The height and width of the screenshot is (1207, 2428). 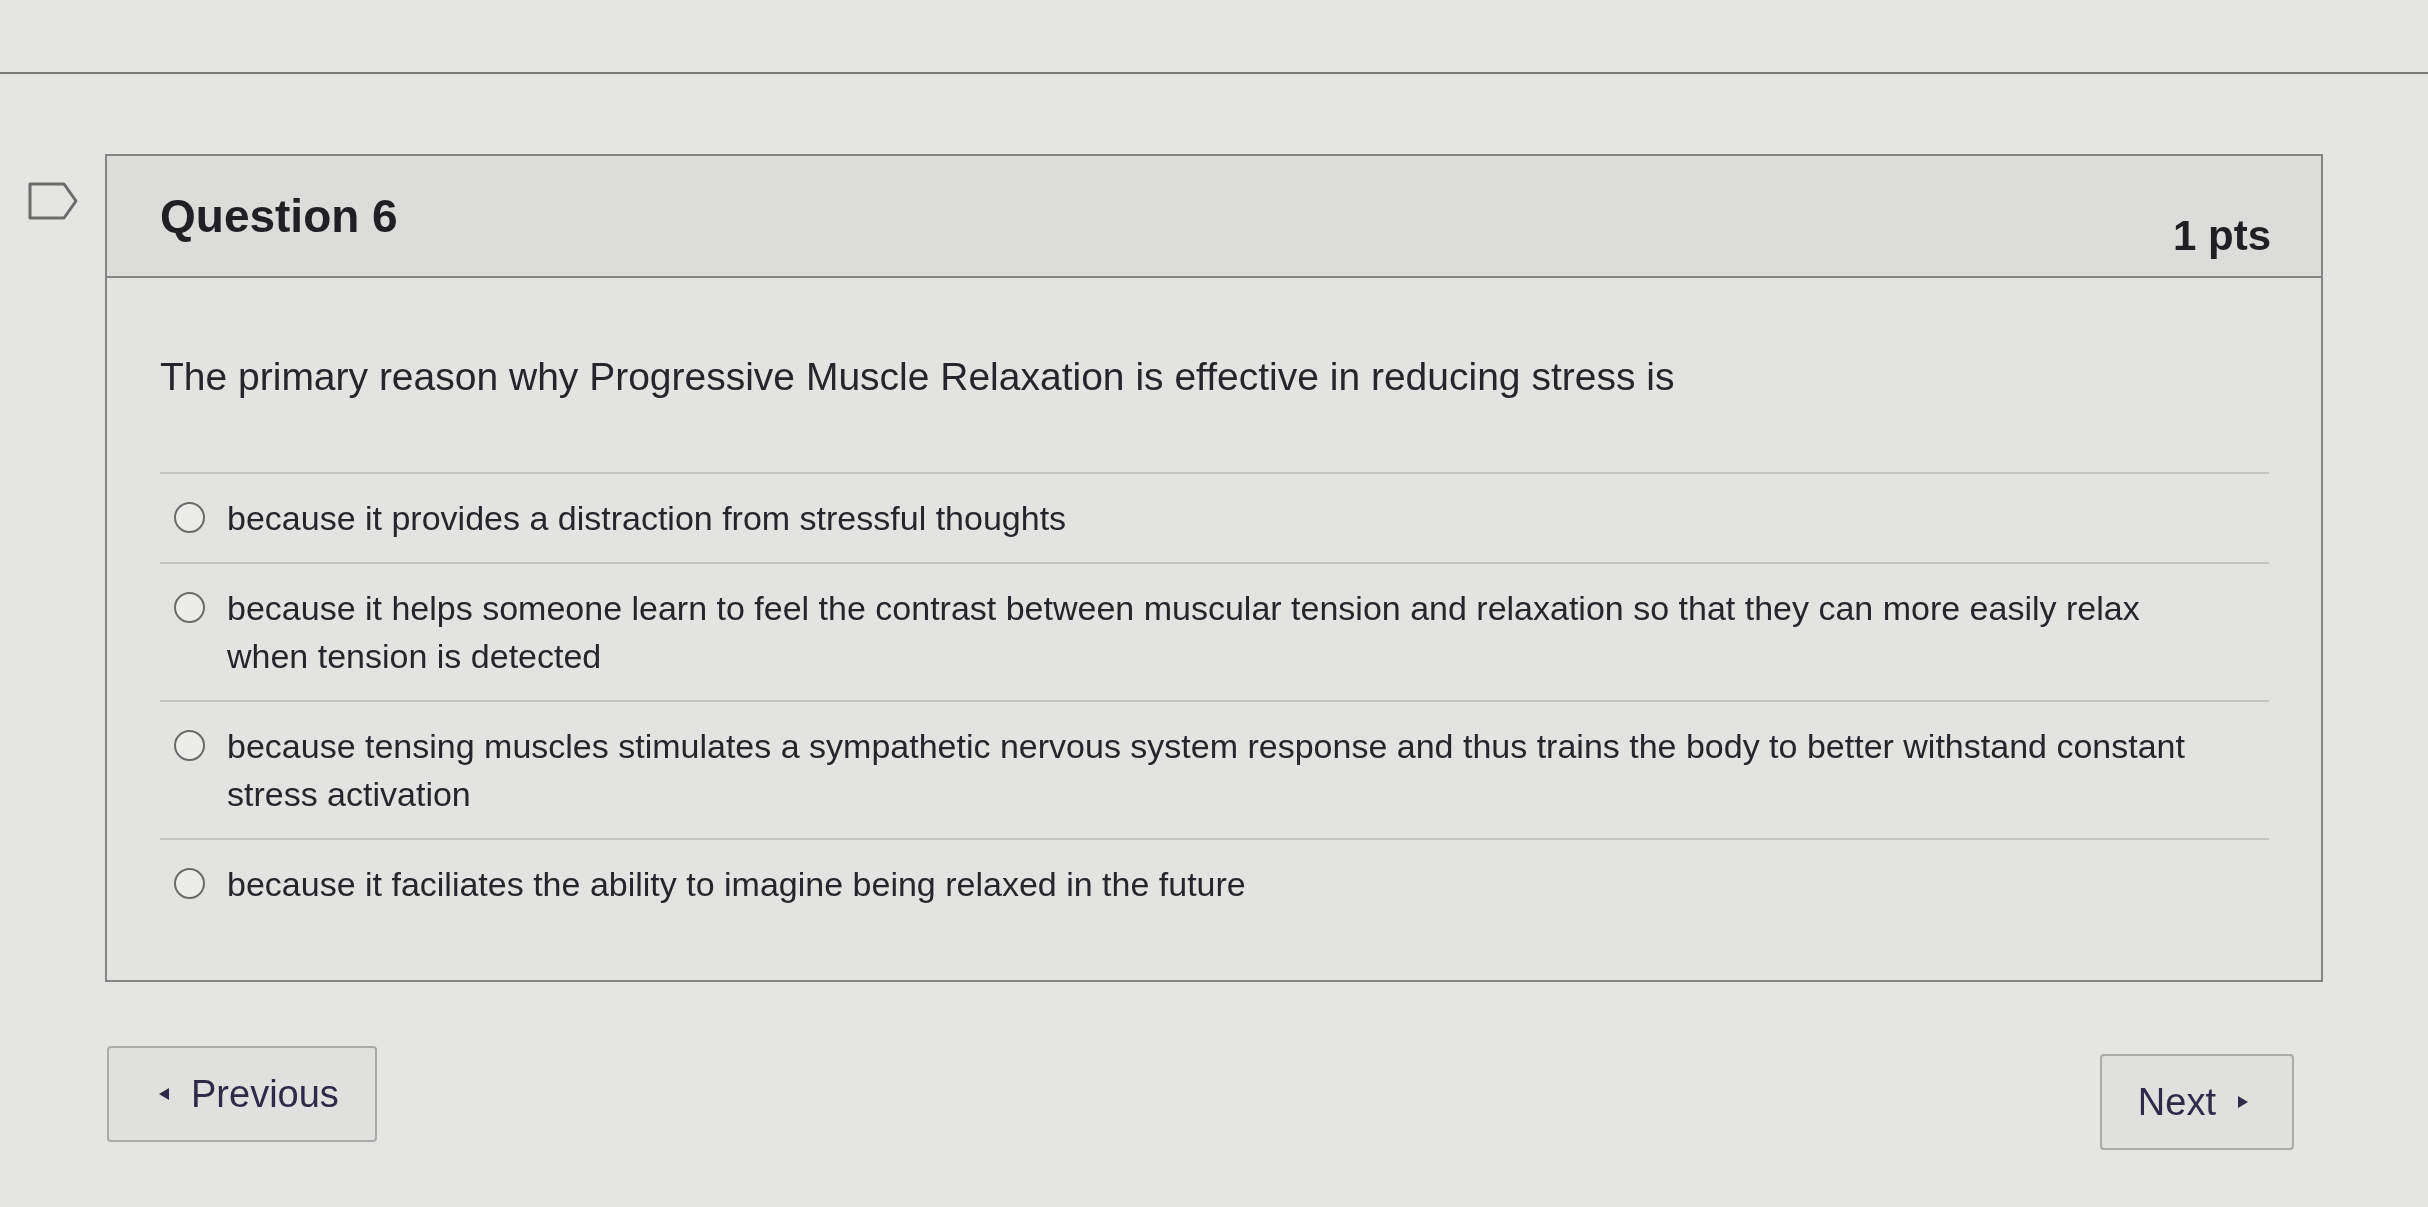 What do you see at coordinates (2221, 236) in the screenshot?
I see `points-label: 1 pts` at bounding box center [2221, 236].